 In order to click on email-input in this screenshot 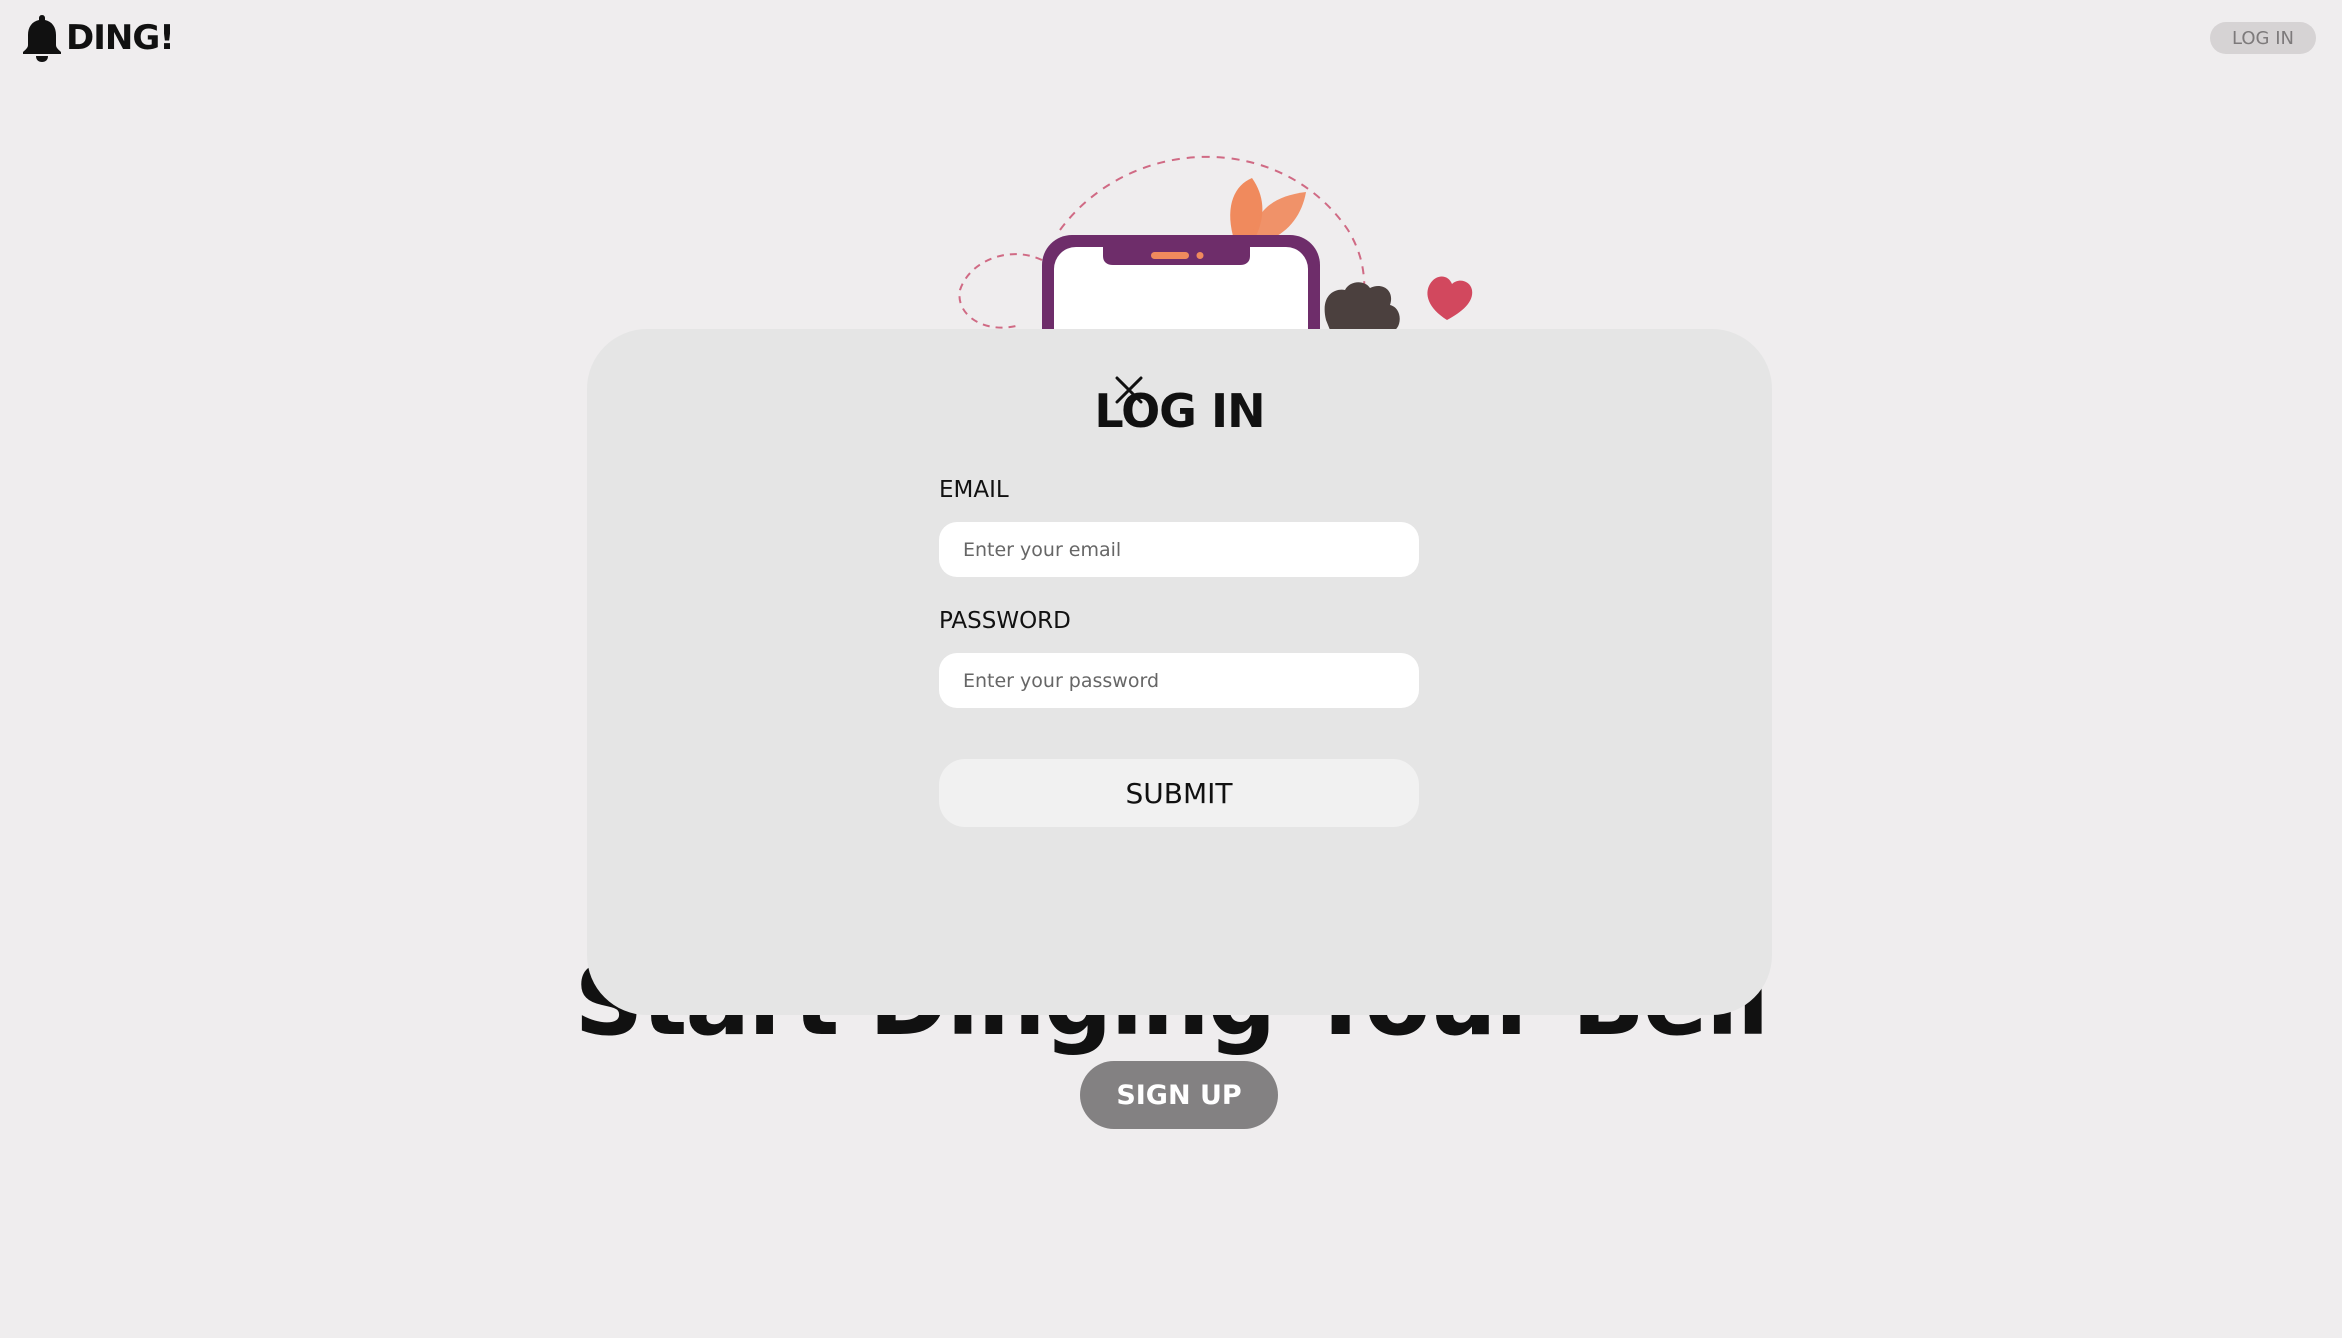, I will do `click(1179, 549)`.